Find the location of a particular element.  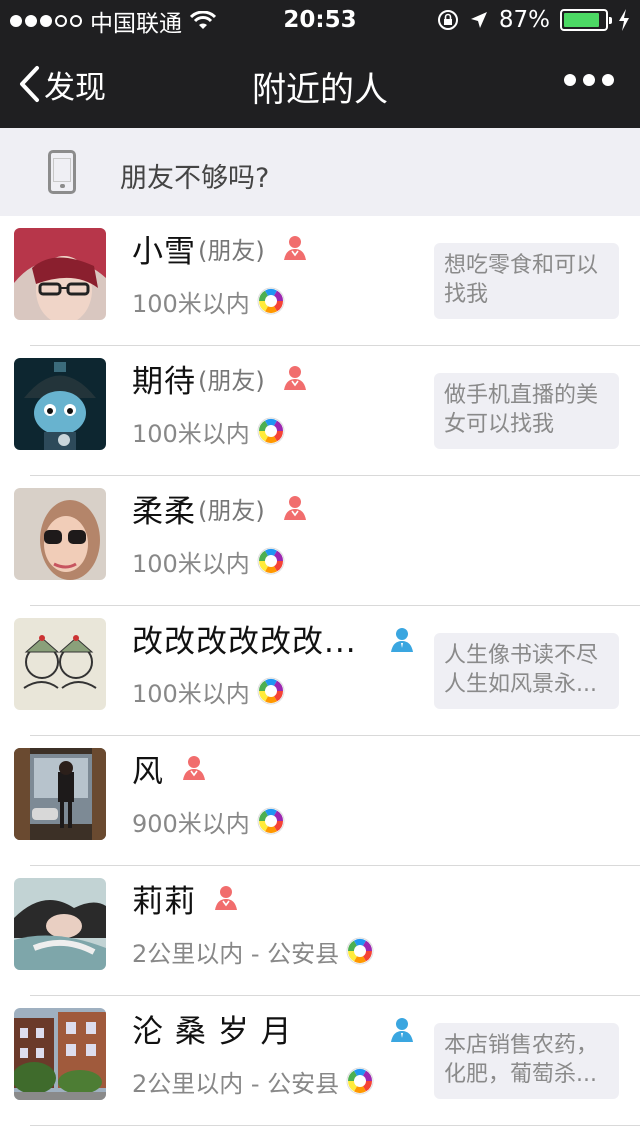

battery-level is located at coordinates (581, 20).